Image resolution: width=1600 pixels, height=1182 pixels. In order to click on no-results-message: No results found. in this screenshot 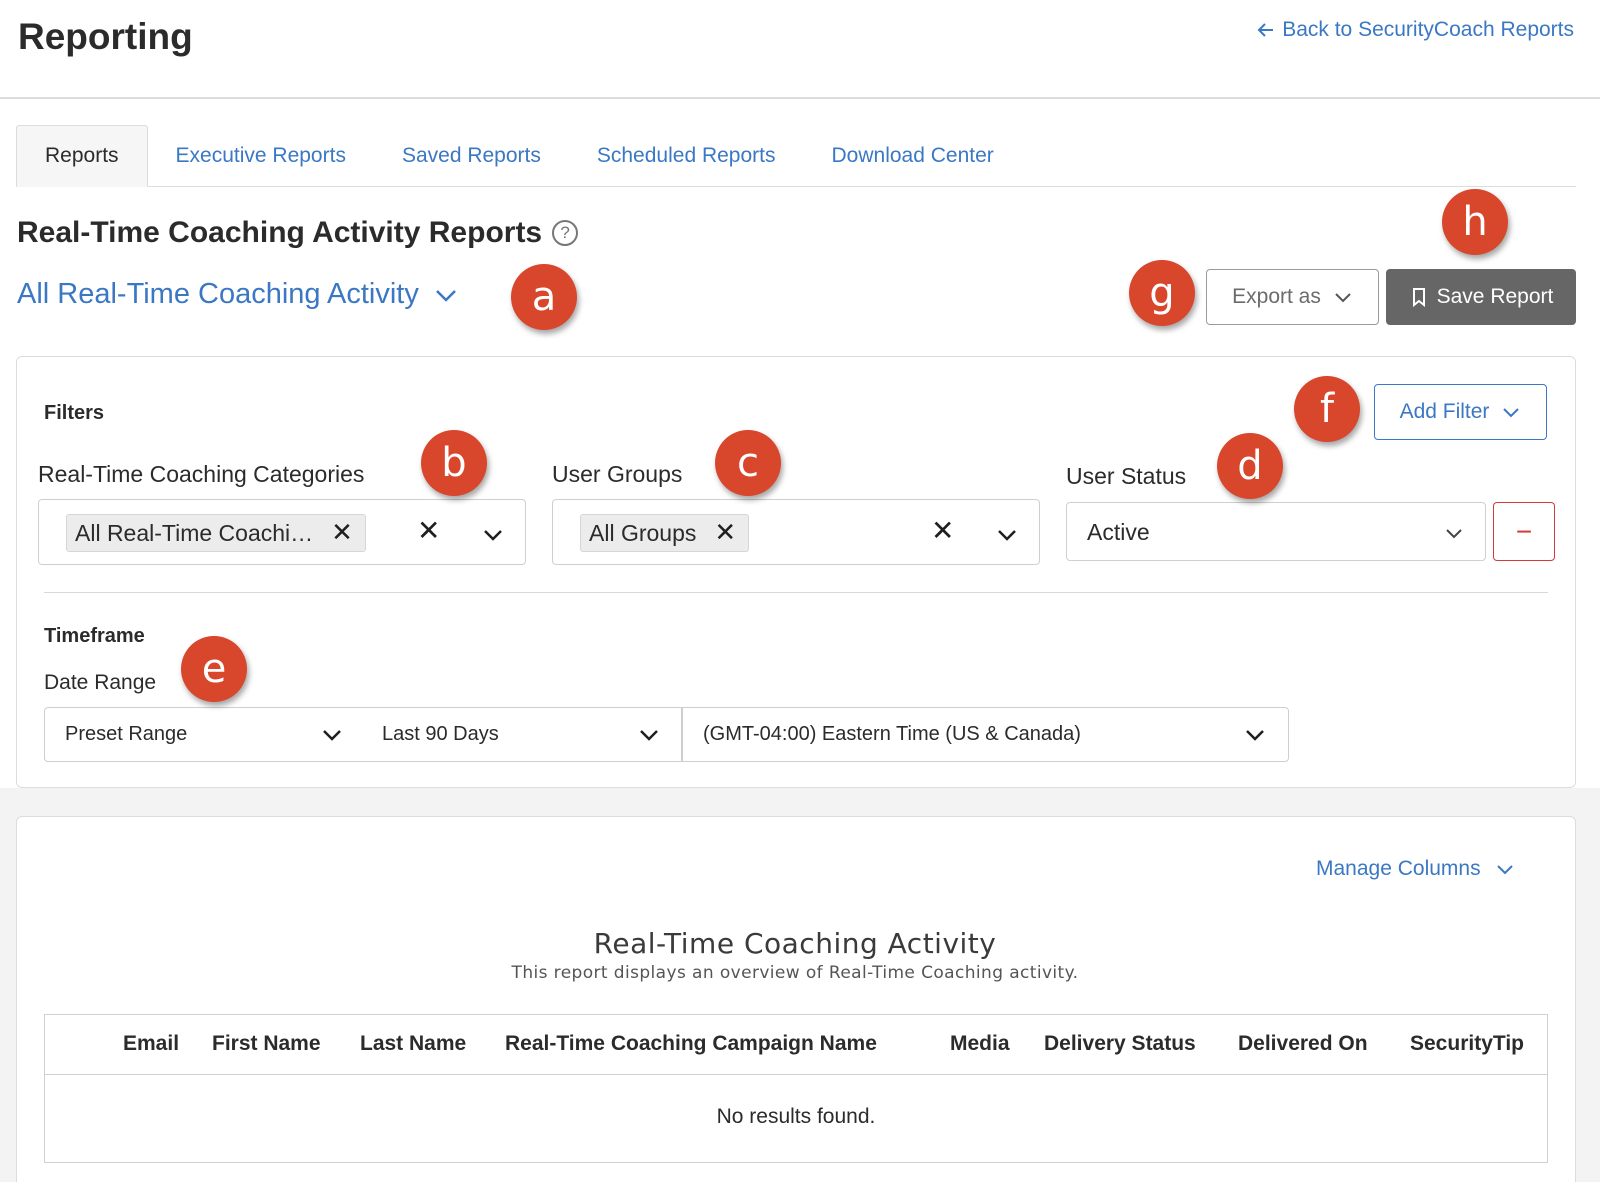, I will do `click(796, 1116)`.